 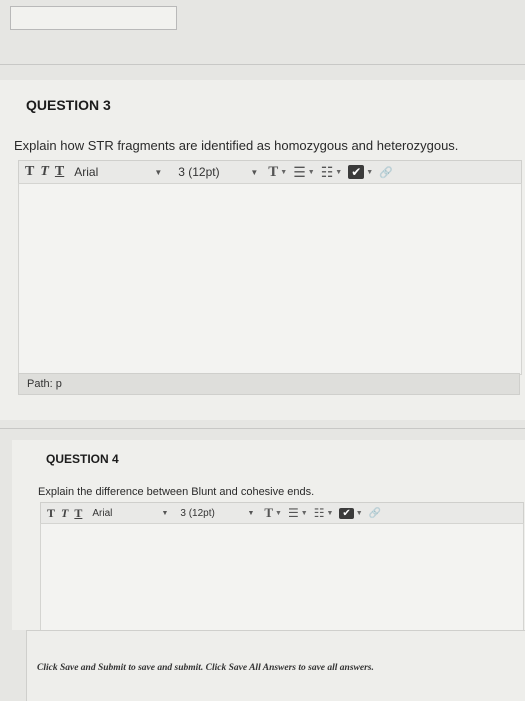 I want to click on question-3-toolbar: T T T Arial ▼ 3 (12pt) ▼ T ▼ ☰ ▼ ☷ ▼ ✔ ▼ 🔗, so click(x=270, y=172).